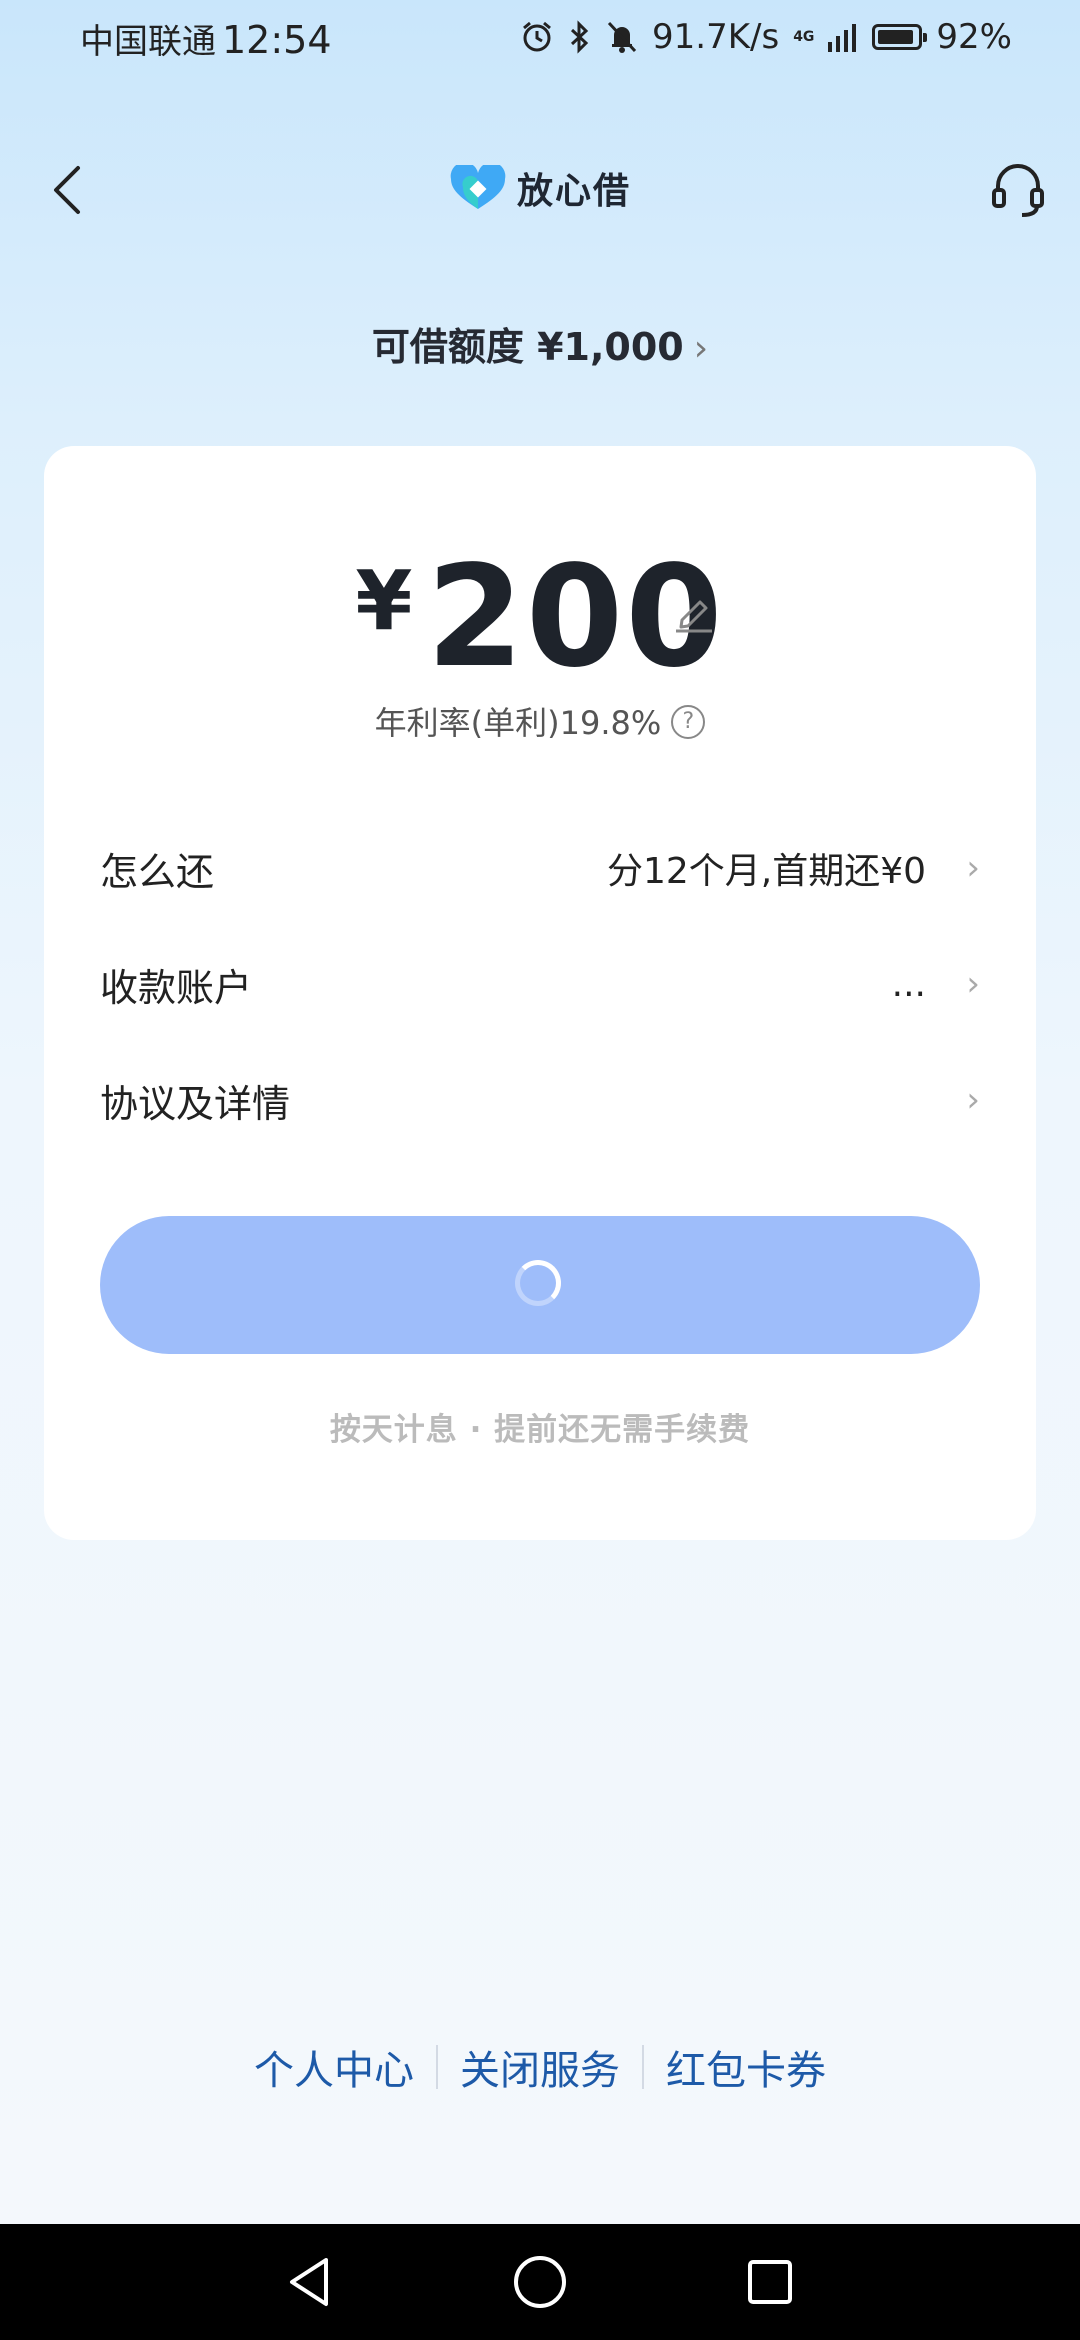 This screenshot has width=1080, height=2340. I want to click on nav-home-icon, so click(540, 2282).